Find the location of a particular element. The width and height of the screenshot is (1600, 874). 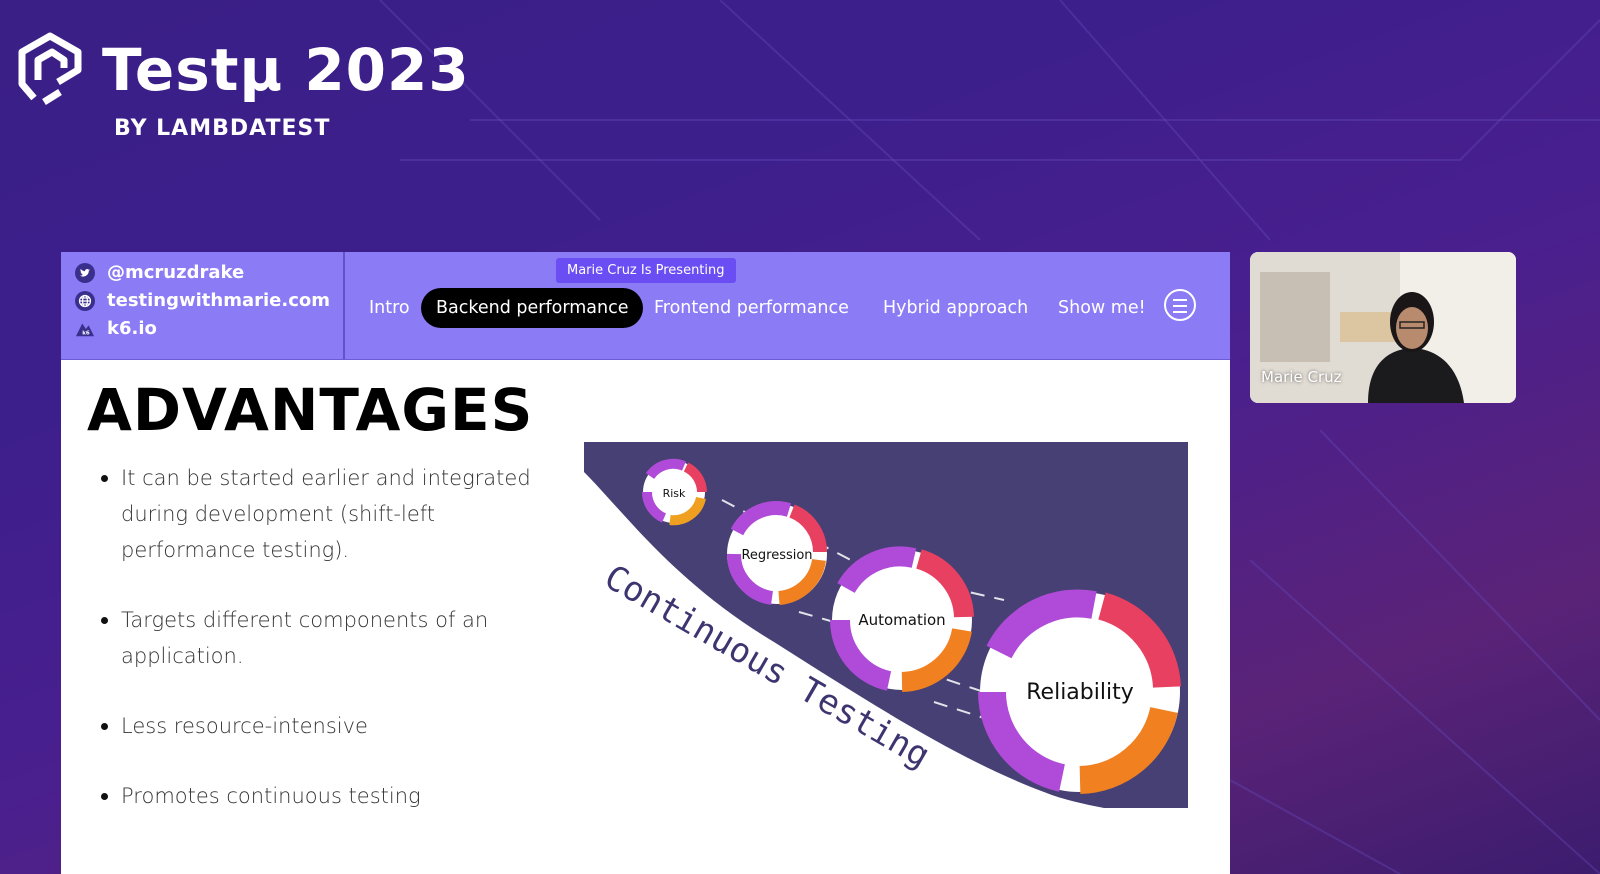

testmu-logo: Testμ 2023 BY LAMBDATEST is located at coordinates (242, 84).